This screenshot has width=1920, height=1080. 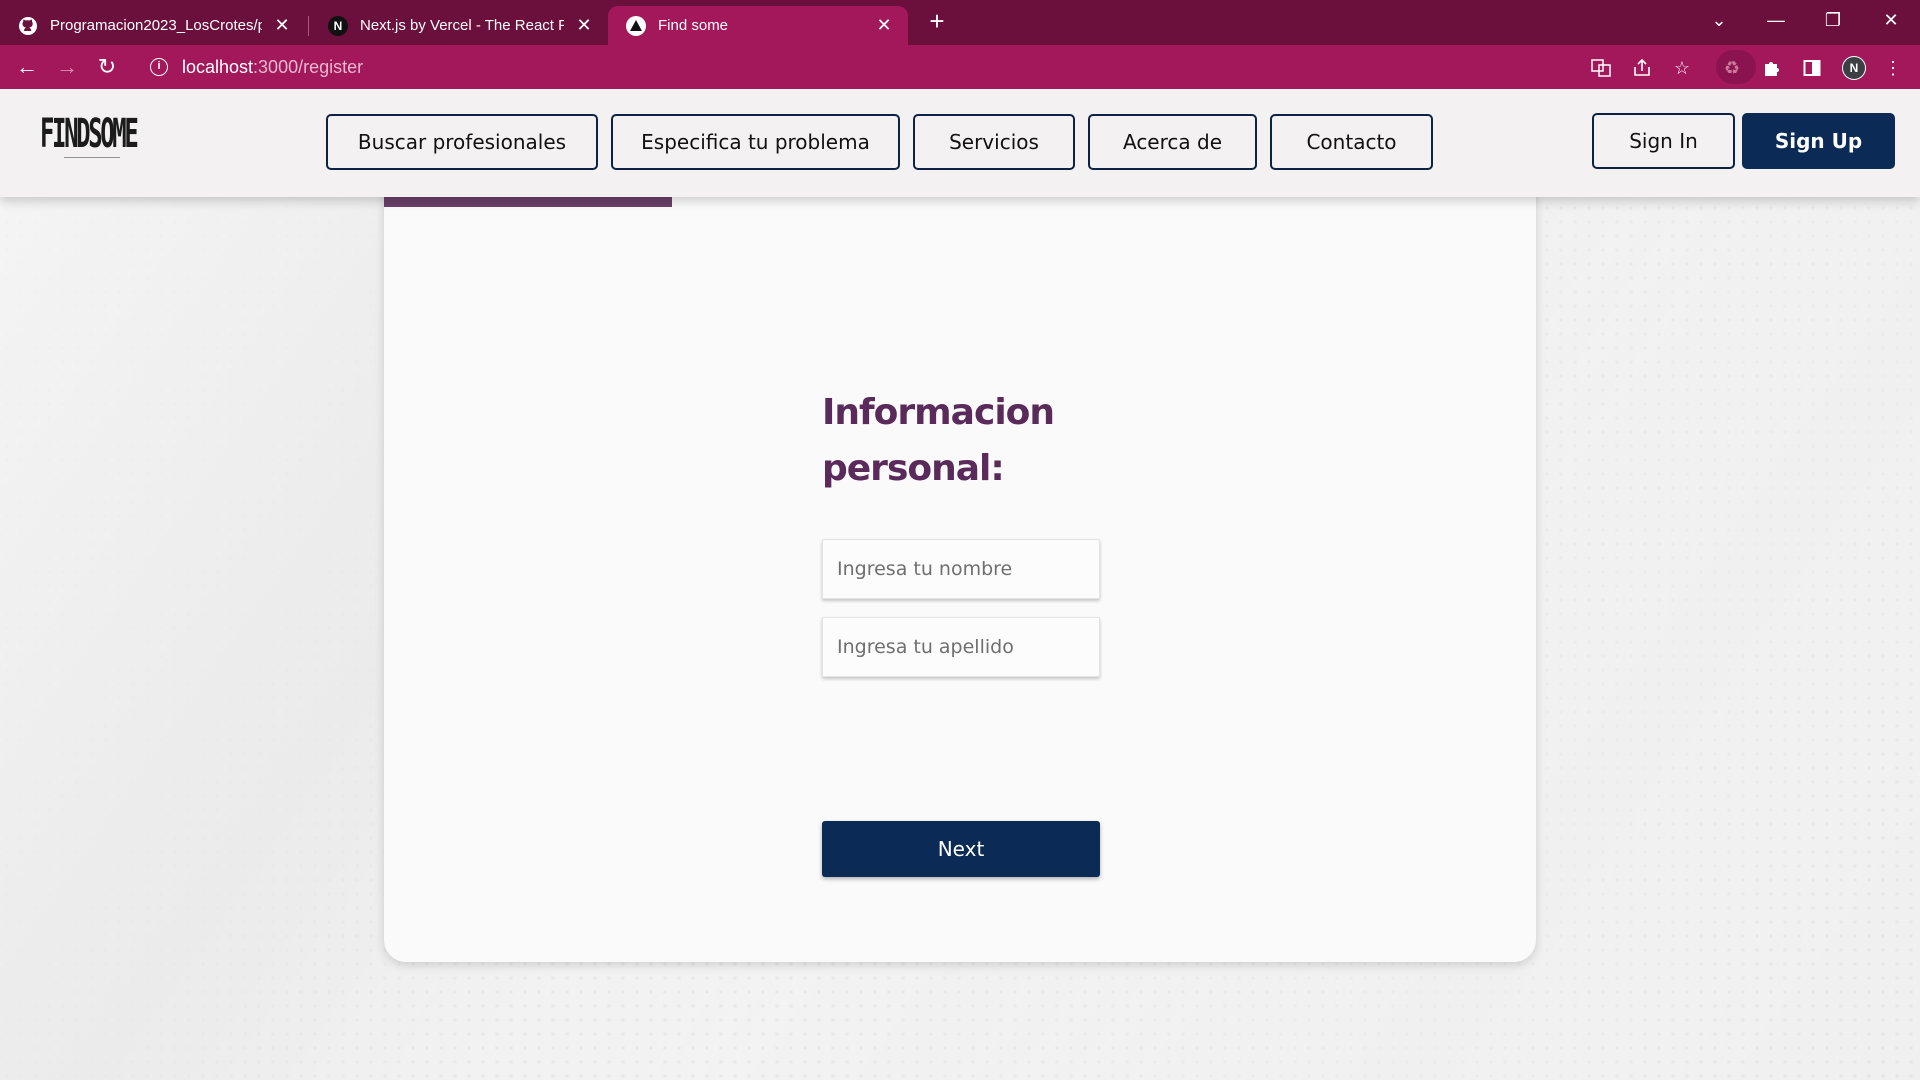 What do you see at coordinates (1601, 68) in the screenshot?
I see `translate-icon` at bounding box center [1601, 68].